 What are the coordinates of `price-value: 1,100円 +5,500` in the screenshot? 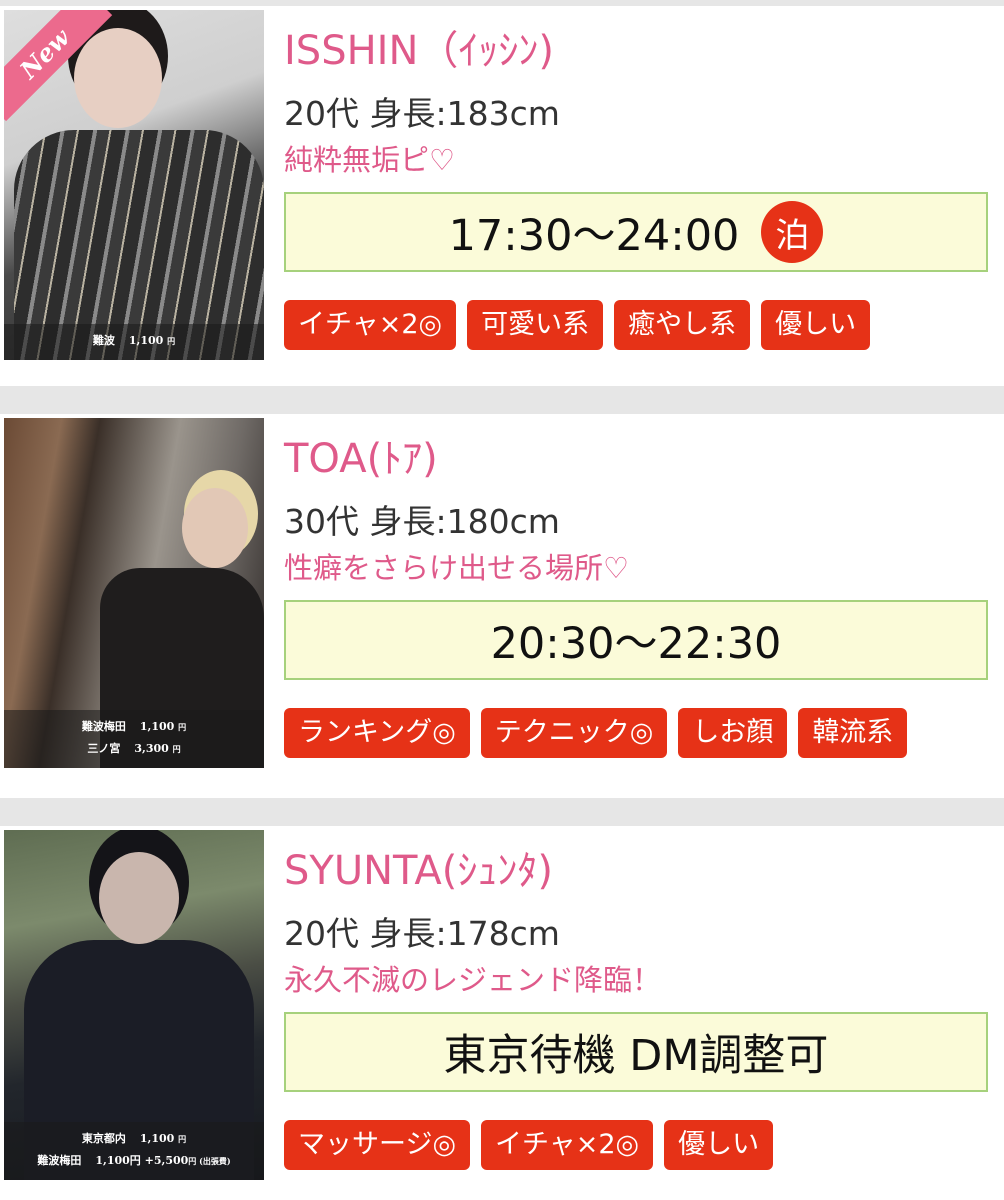 It's located at (142, 1160).